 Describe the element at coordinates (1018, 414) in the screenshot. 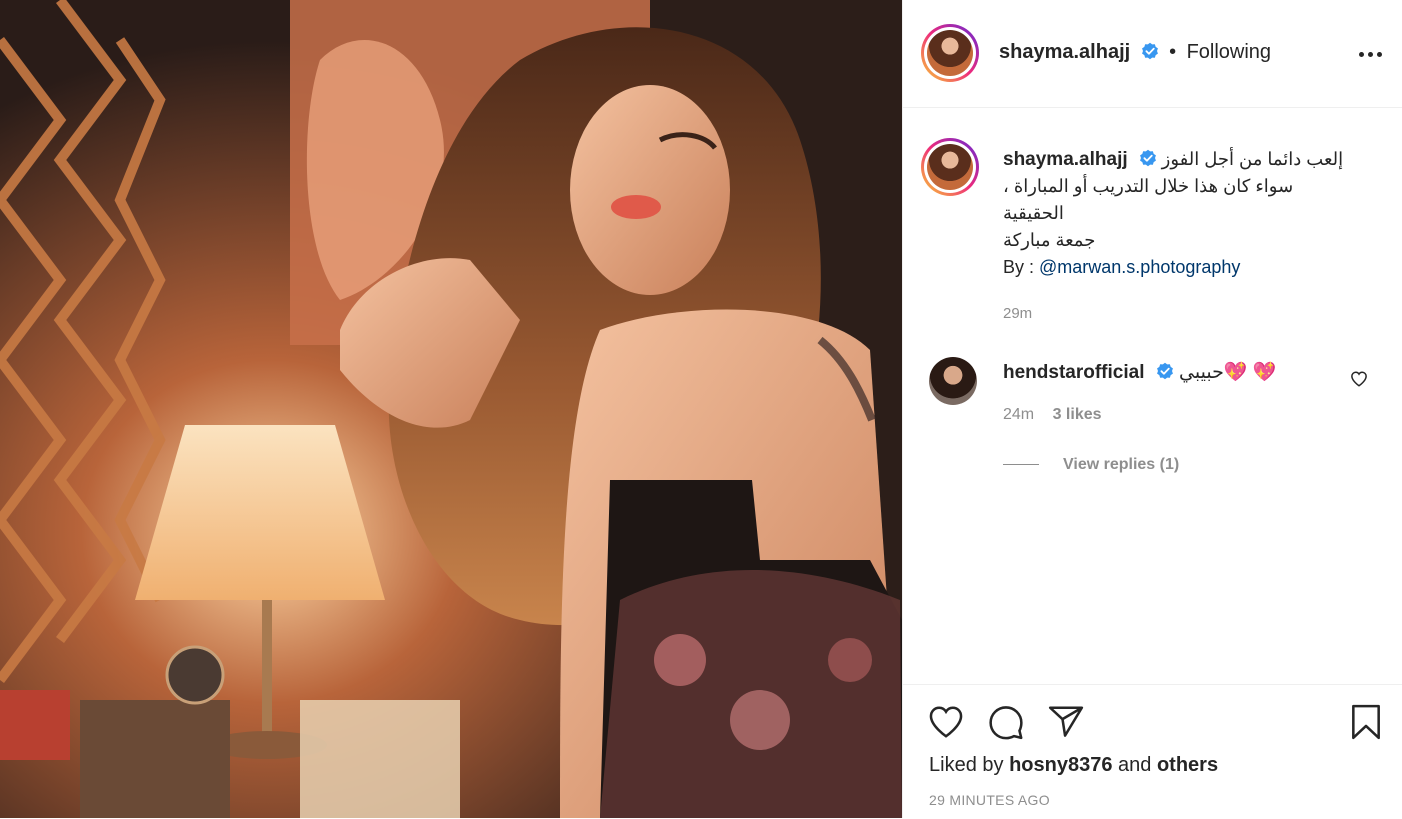

I see `comment-timestamp: 24m` at that location.